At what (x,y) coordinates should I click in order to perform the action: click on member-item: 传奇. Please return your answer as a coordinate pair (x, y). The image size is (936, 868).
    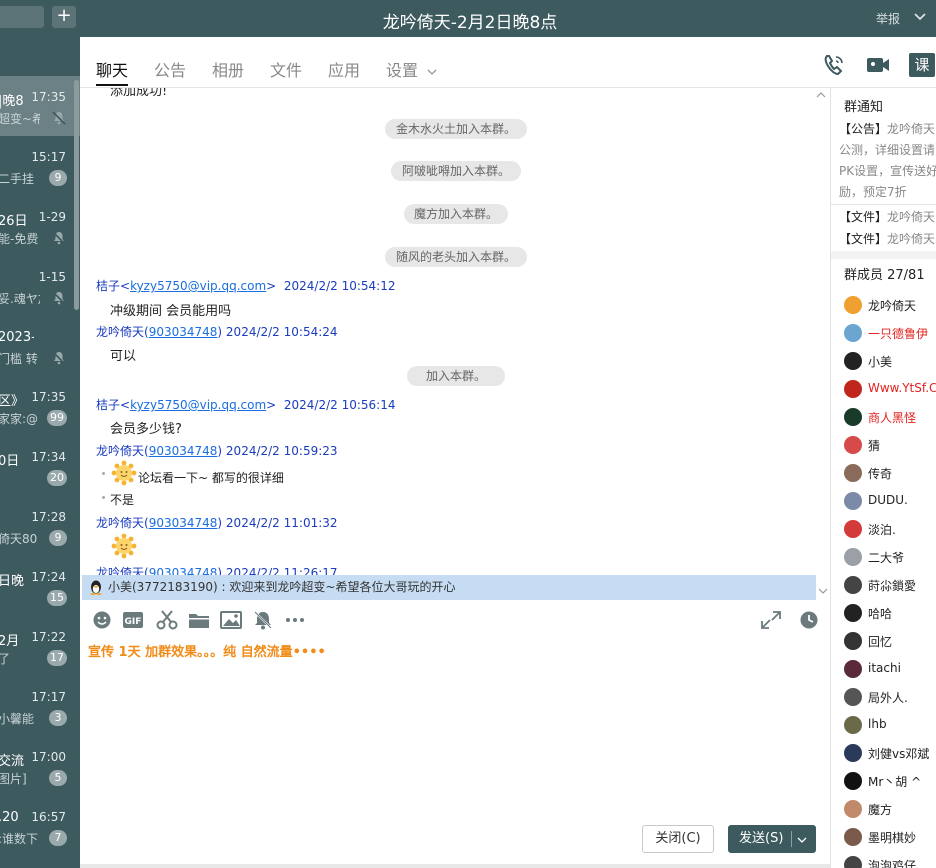
    Looking at the image, I should click on (883, 473).